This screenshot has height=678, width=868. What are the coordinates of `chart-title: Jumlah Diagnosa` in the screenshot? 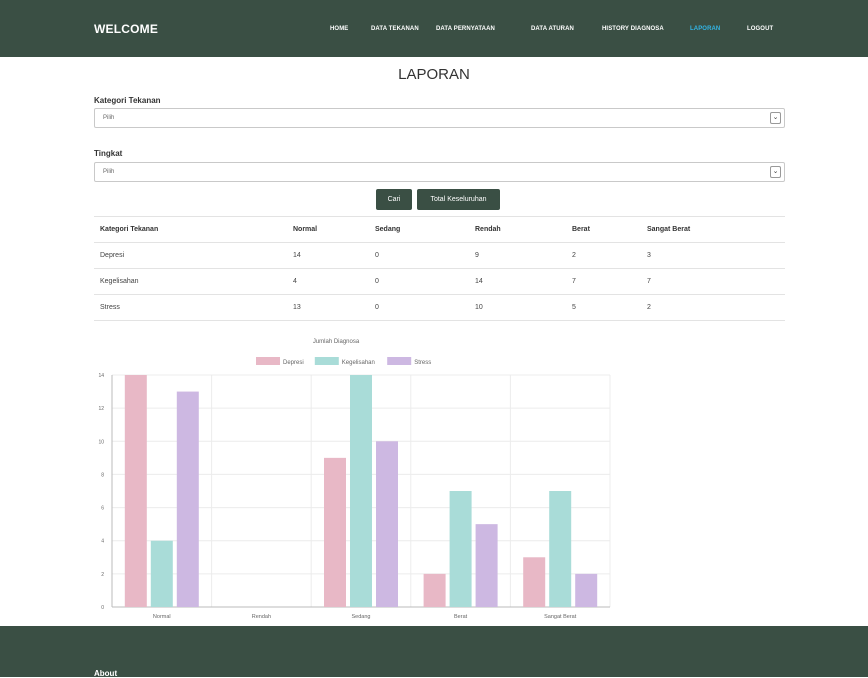 It's located at (336, 342).